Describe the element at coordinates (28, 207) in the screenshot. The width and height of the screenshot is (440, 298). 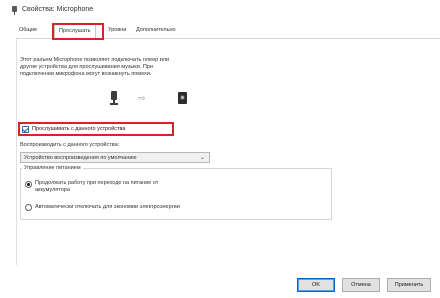
I see `radio-auto-disable` at that location.